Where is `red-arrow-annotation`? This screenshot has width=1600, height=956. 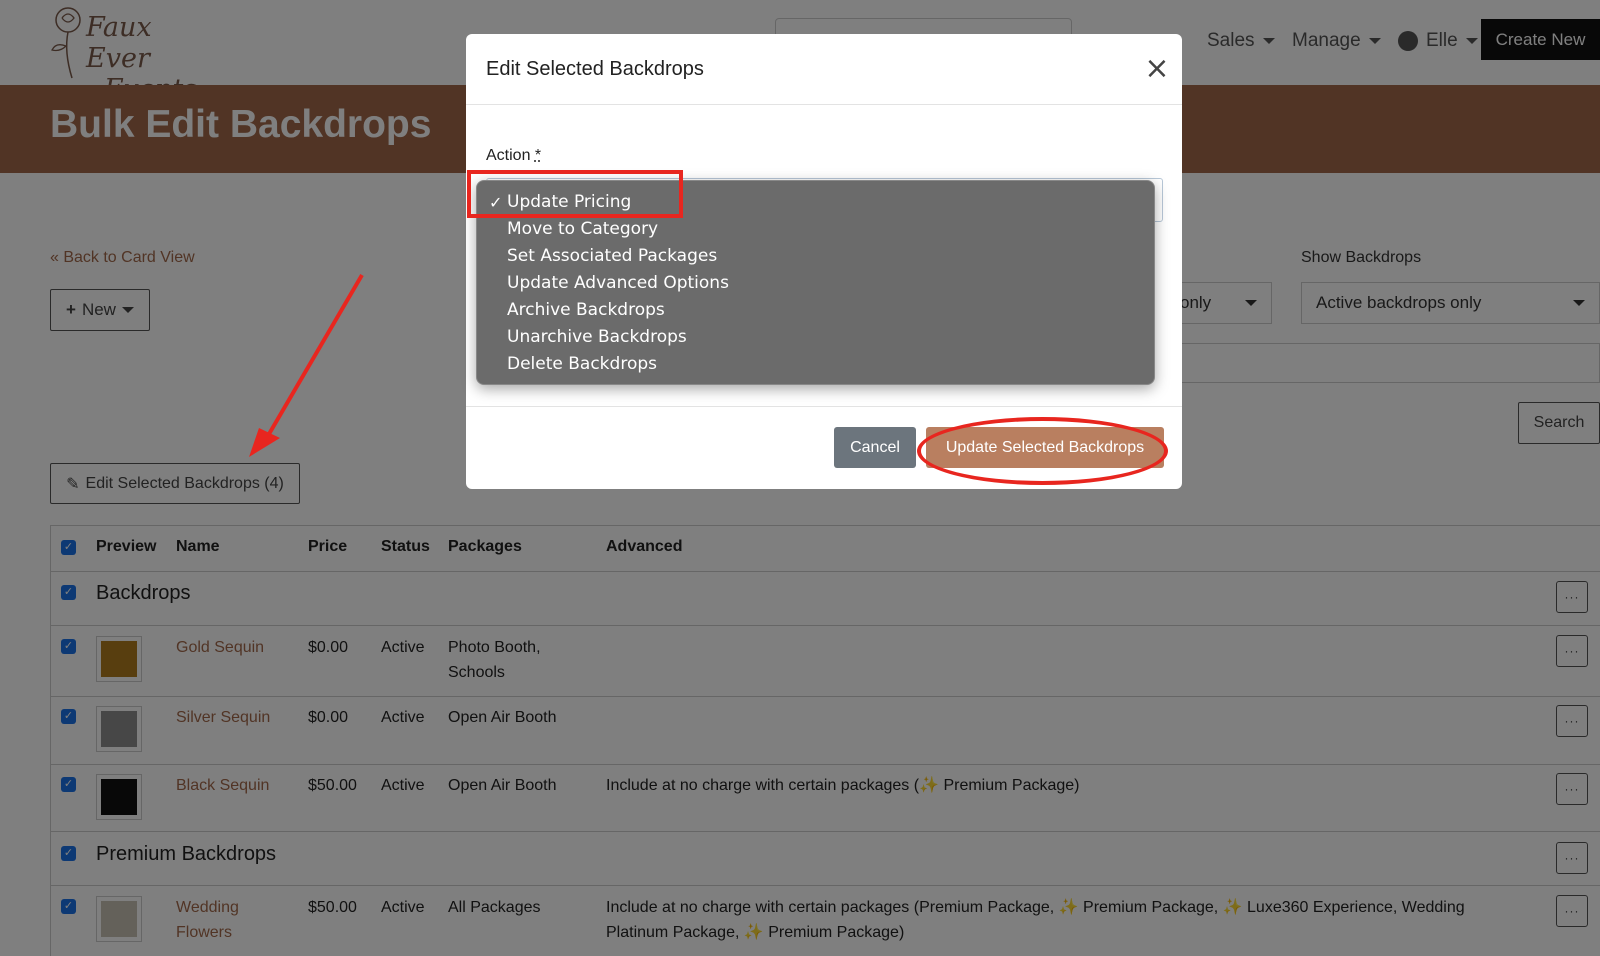 red-arrow-annotation is located at coordinates (306, 365).